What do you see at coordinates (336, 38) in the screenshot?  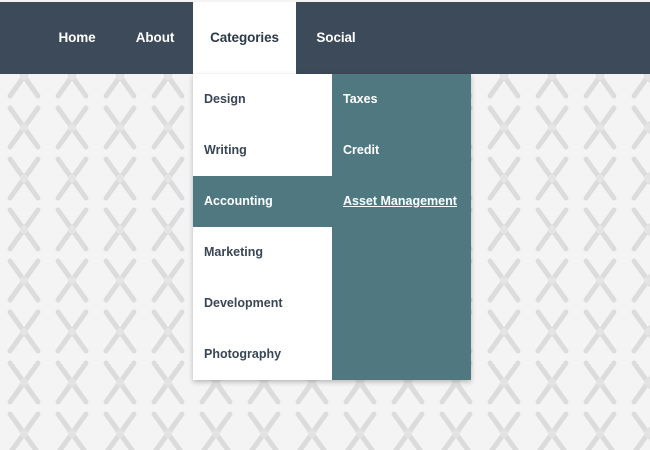 I see `nav-item-social: Social` at bounding box center [336, 38].